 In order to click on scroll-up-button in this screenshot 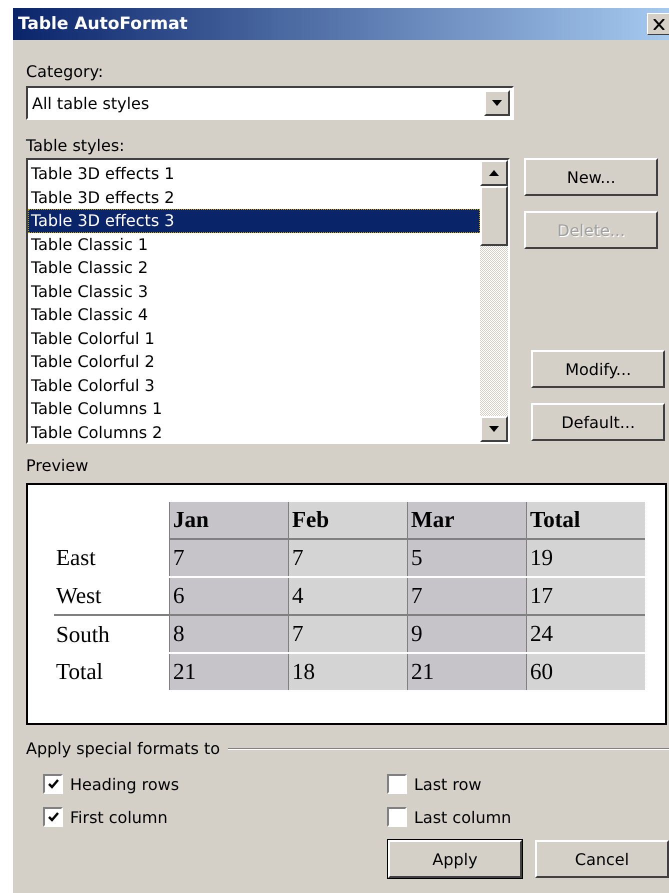, I will do `click(494, 173)`.